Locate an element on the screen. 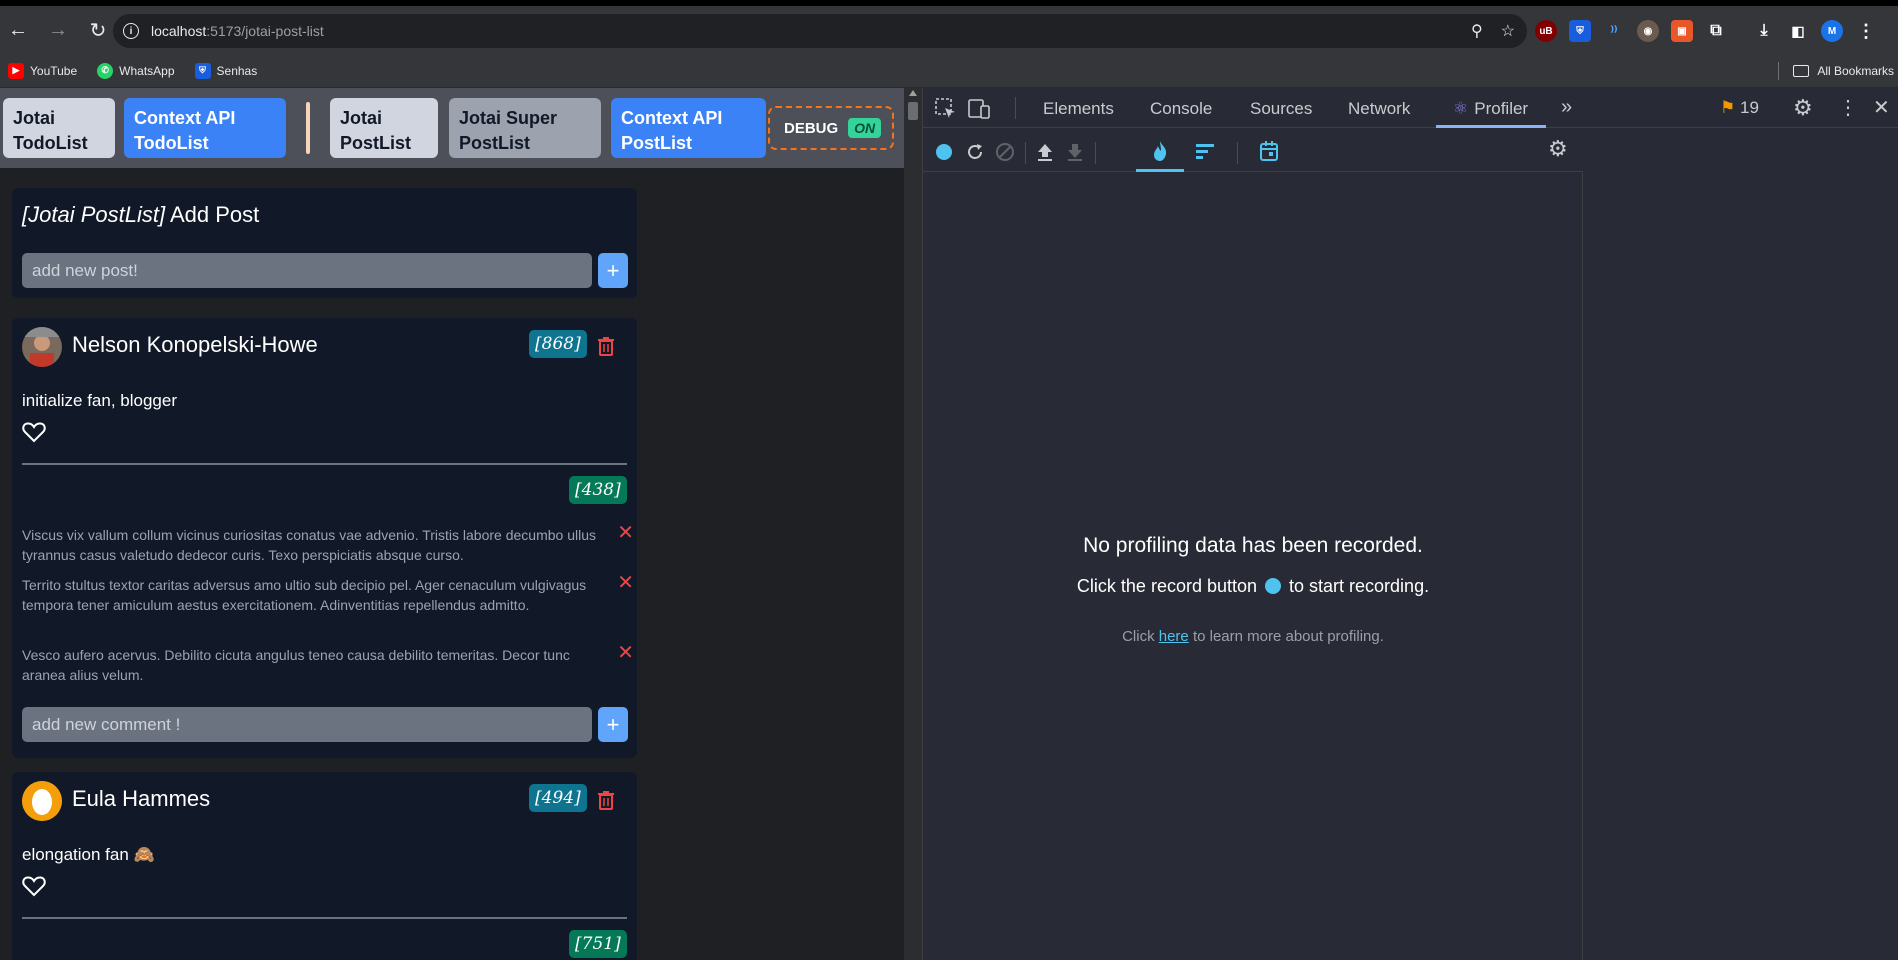 The image size is (1898, 960). issues-counter: ⚑ 19 is located at coordinates (1739, 108).